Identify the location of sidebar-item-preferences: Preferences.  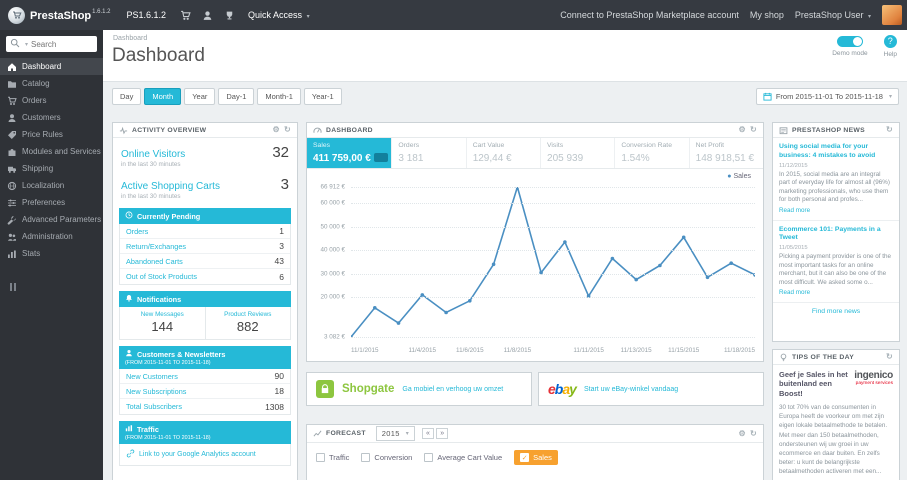
(51, 202).